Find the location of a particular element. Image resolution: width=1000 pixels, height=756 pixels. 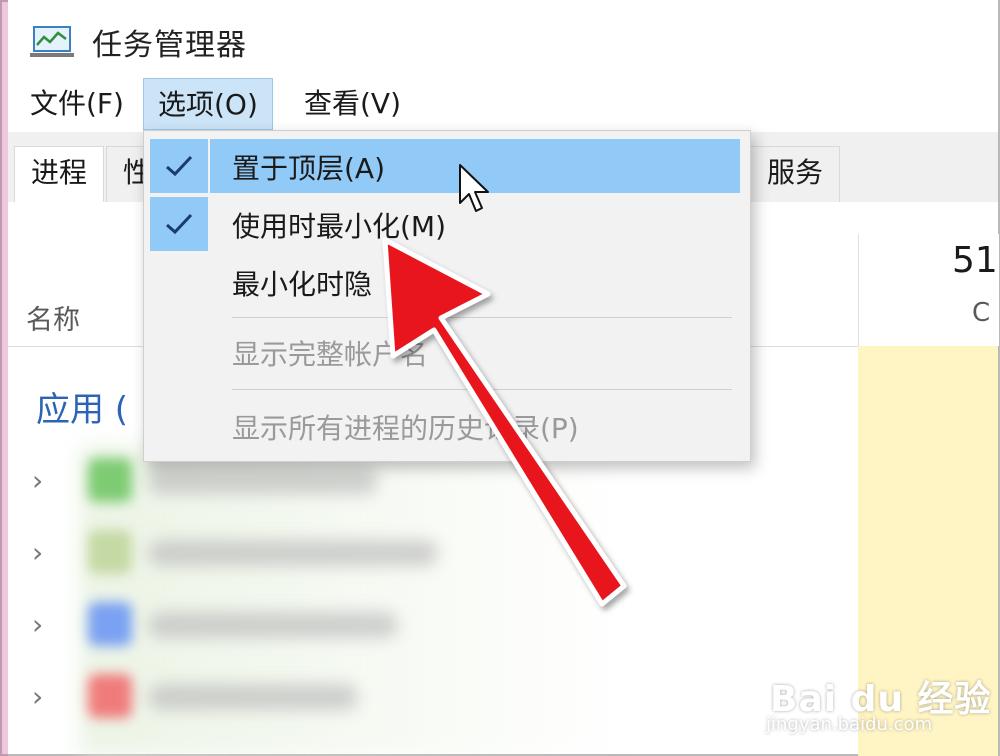

menu-item-label: 最小化时隐 is located at coordinates (302, 284).